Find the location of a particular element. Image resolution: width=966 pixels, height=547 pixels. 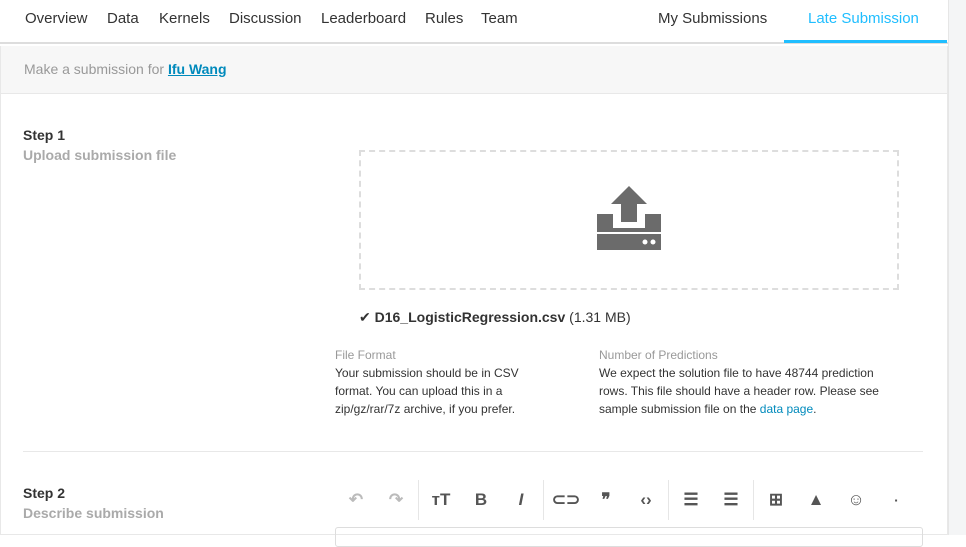

tab-discussion: Discussion is located at coordinates (265, 18).